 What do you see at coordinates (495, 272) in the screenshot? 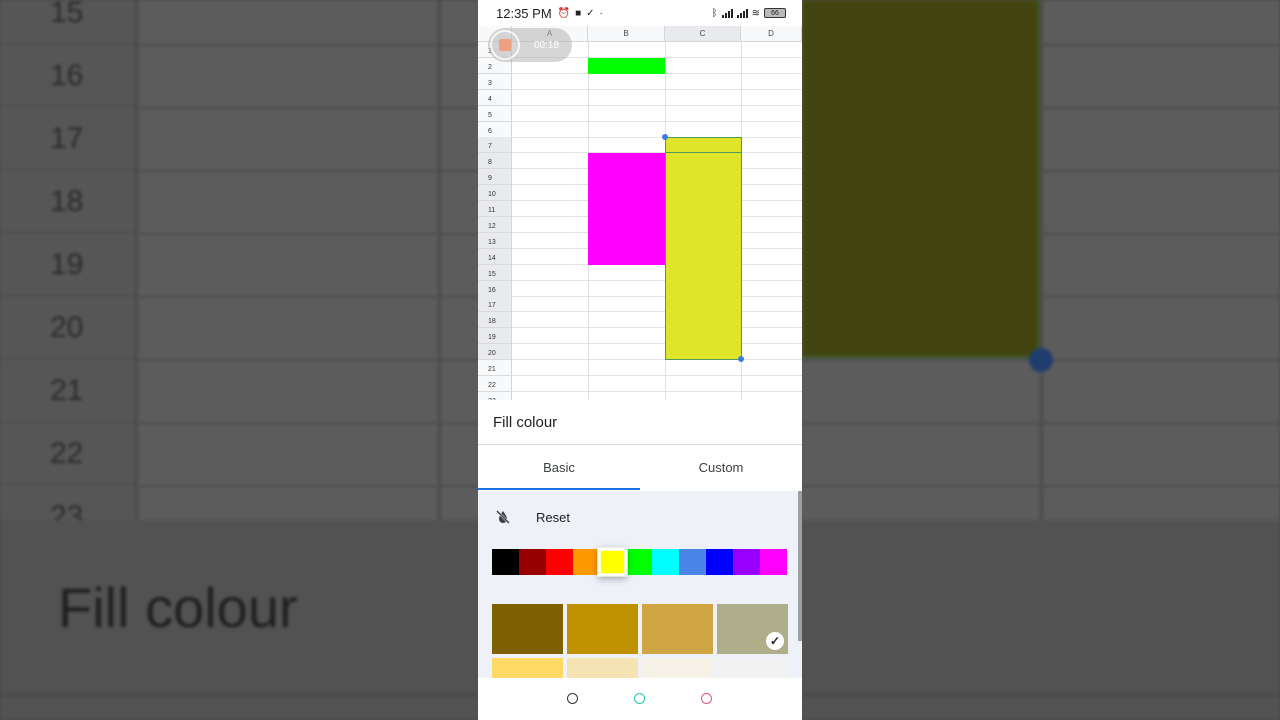
I see `row-header-15: 15` at bounding box center [495, 272].